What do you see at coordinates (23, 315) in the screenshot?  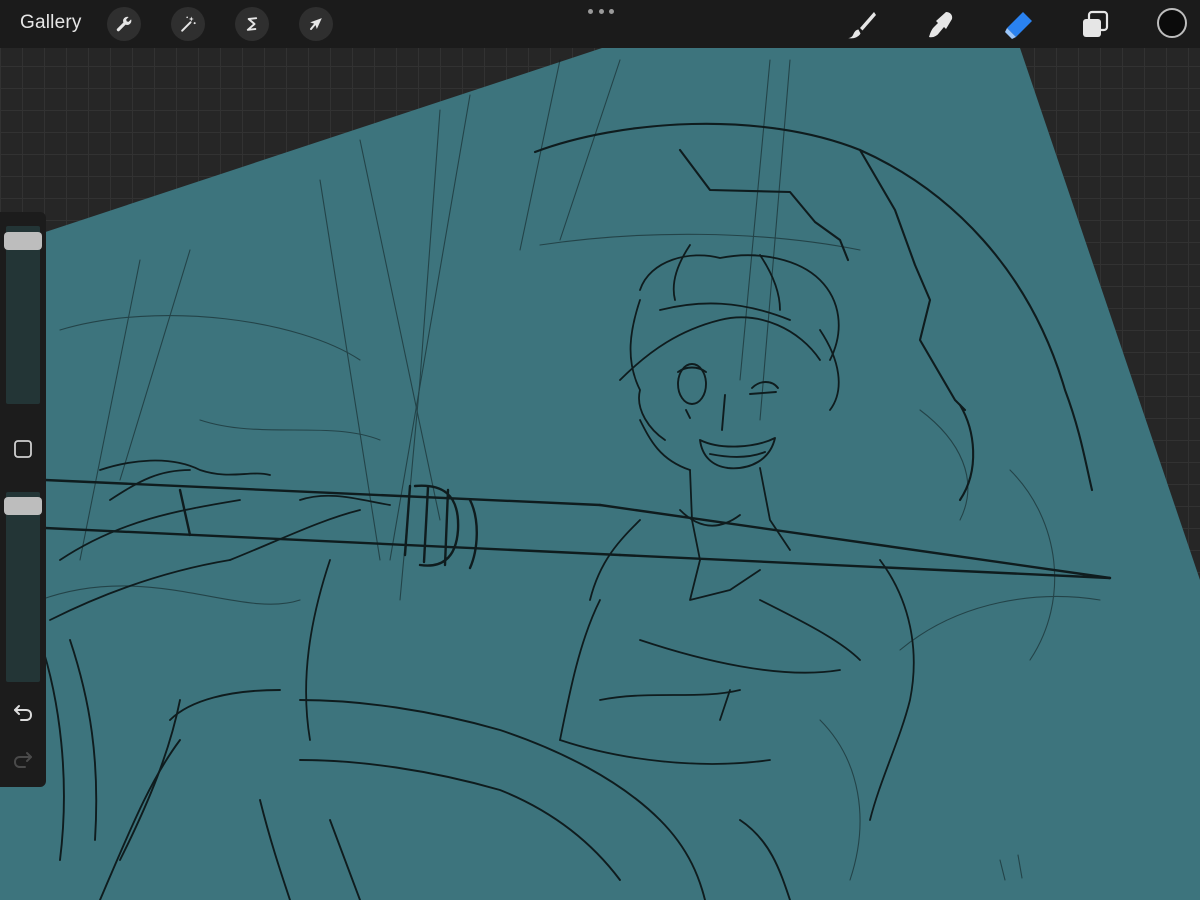 I see `brush-size-slider` at bounding box center [23, 315].